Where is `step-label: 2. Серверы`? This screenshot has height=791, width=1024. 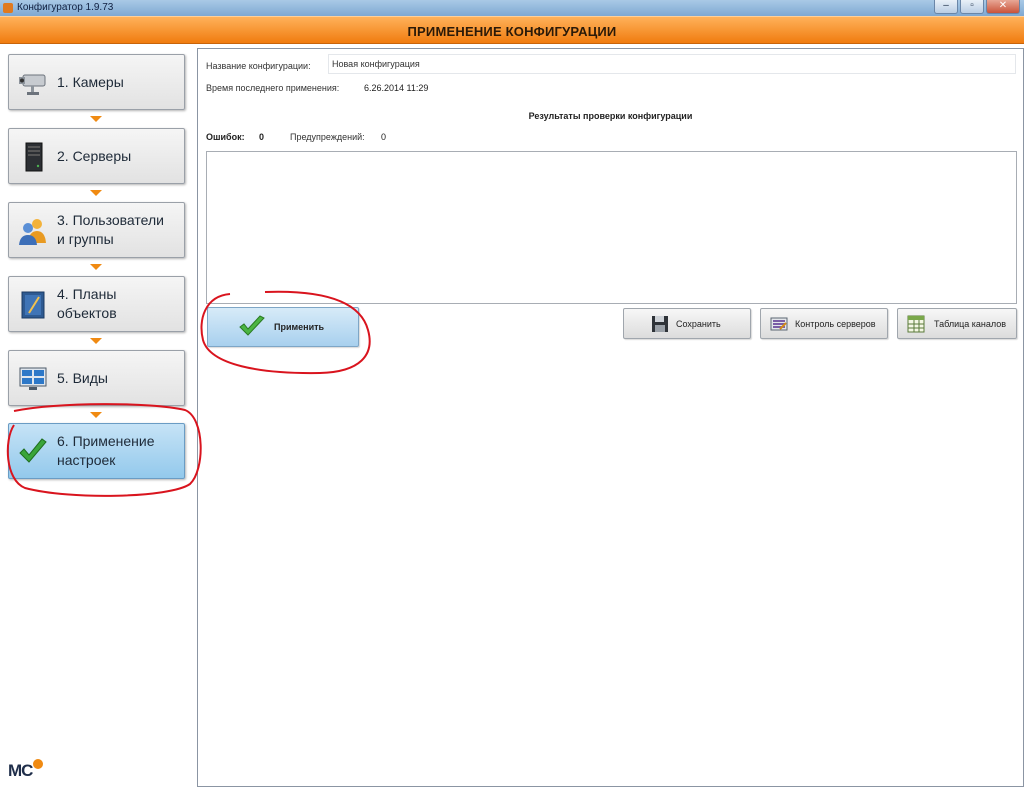
step-label: 2. Серверы is located at coordinates (94, 155).